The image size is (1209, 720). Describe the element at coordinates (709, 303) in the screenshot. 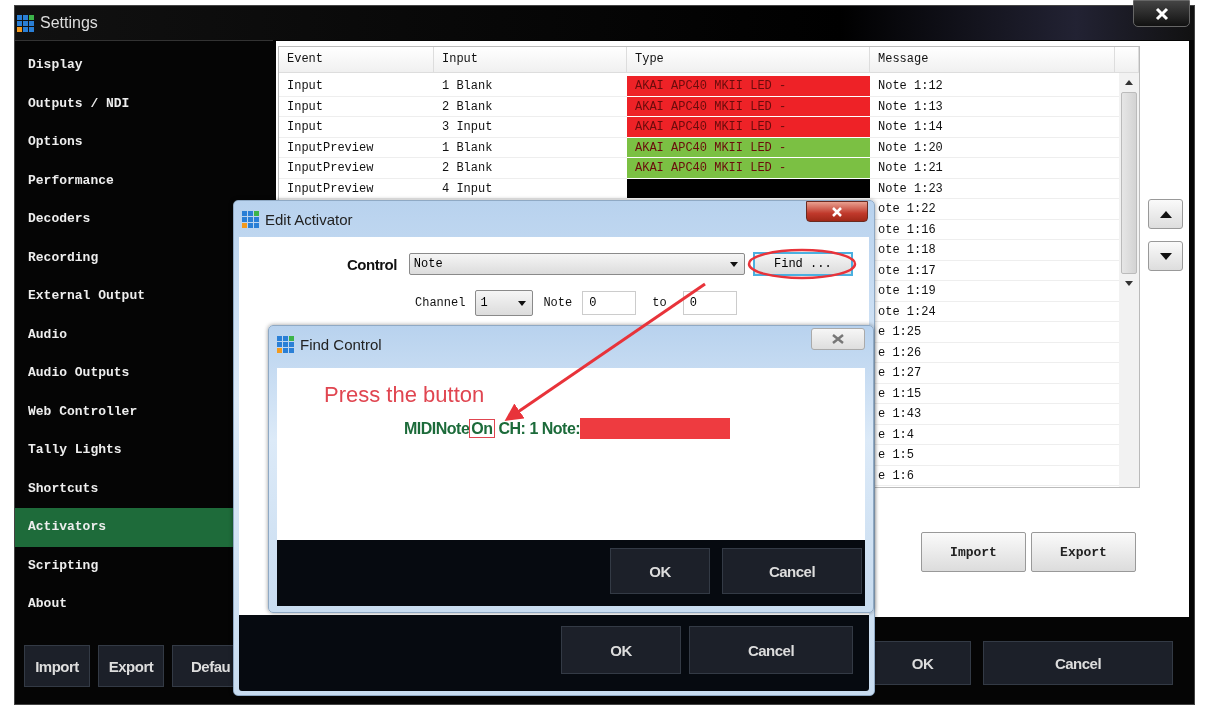

I see `note-to-field: 0` at that location.